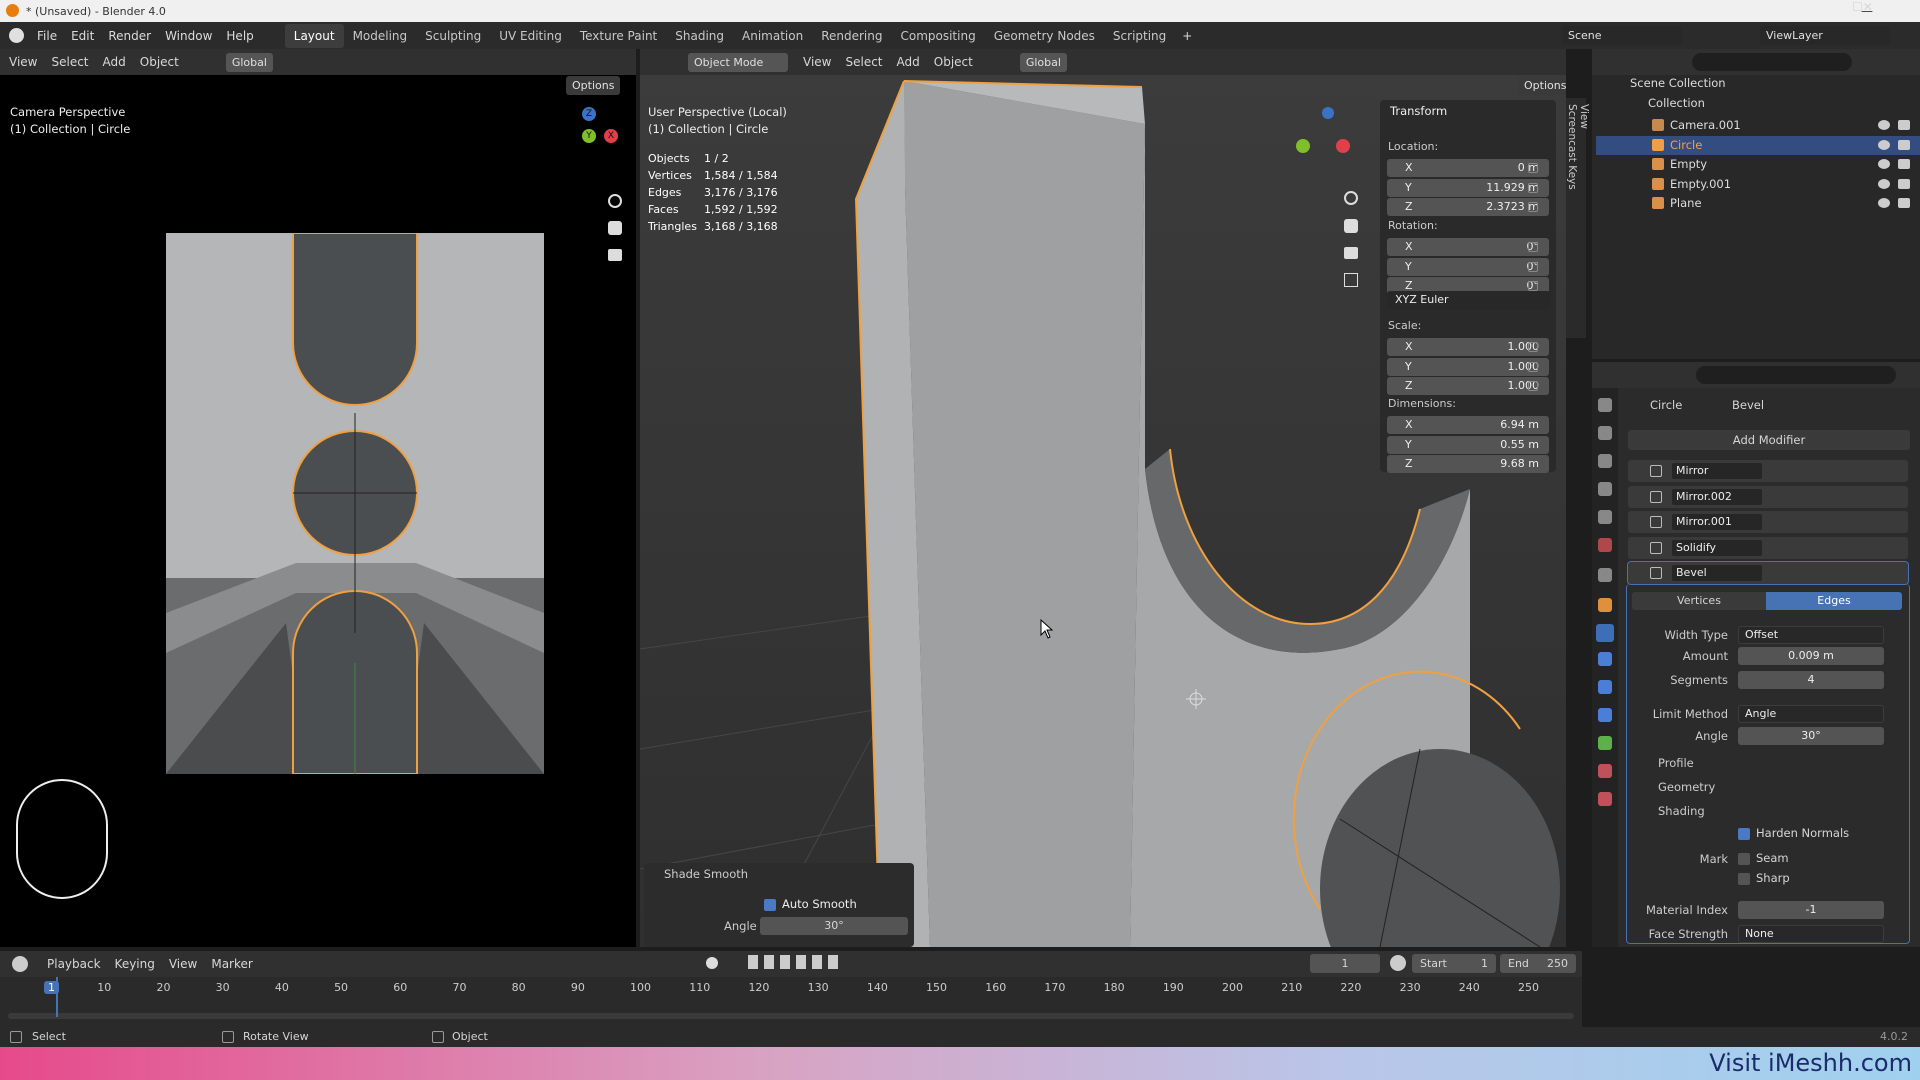 This screenshot has height=1080, width=1920. What do you see at coordinates (1744, 859) in the screenshot?
I see `seam-checkbox` at bounding box center [1744, 859].